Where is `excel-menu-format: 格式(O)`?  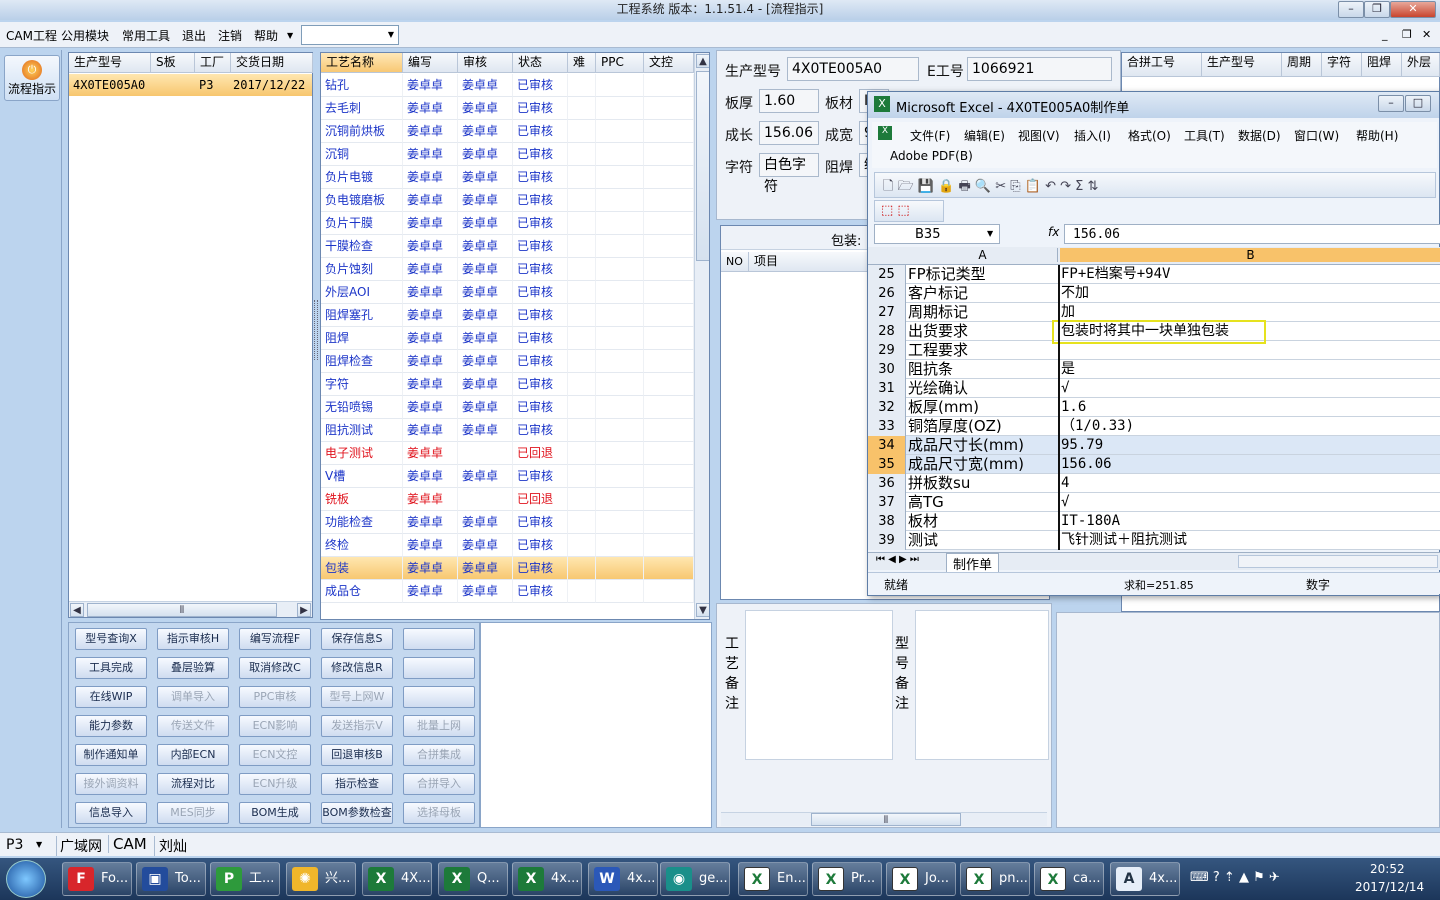 excel-menu-format: 格式(O) is located at coordinates (1149, 135).